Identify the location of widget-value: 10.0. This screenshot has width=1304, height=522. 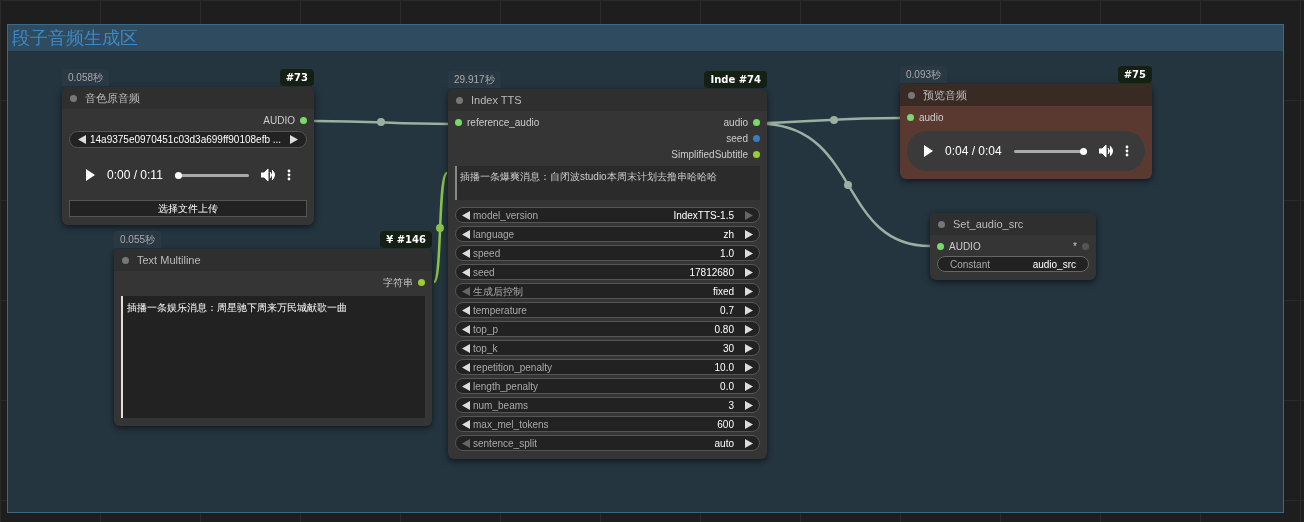
(724, 367).